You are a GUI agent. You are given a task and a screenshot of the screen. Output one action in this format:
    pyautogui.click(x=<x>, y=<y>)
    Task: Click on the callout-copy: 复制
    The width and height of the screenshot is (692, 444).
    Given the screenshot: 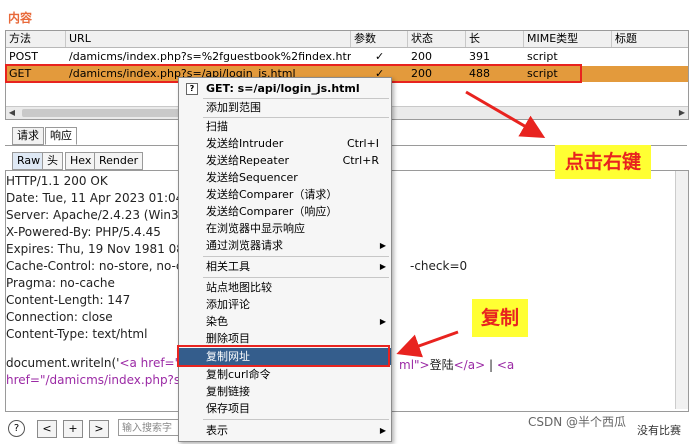 What is the action you would take?
    pyautogui.click(x=500, y=318)
    